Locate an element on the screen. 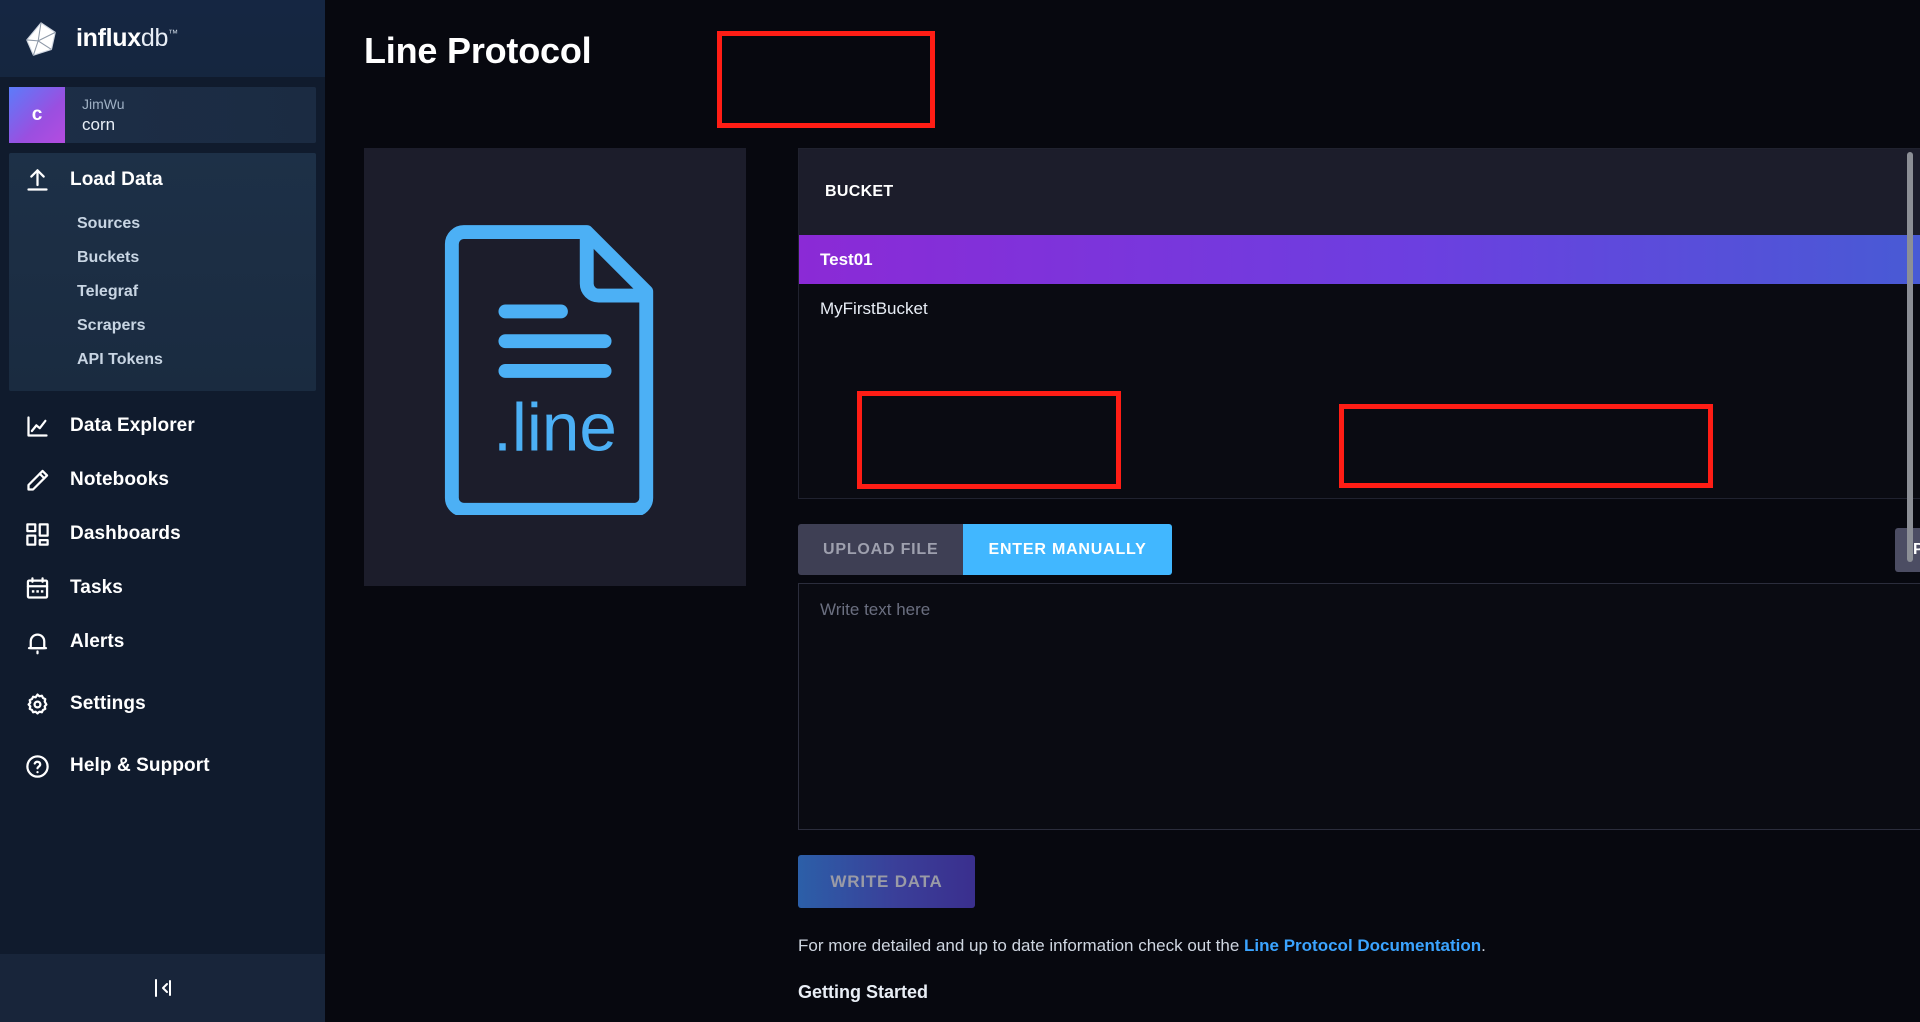  question-circle-icon is located at coordinates (37, 766).